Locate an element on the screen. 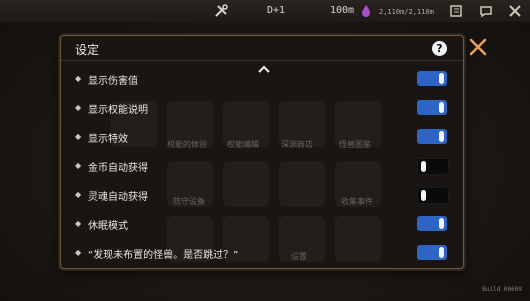 The image size is (530, 301). depth-indicator: 100m is located at coordinates (342, 10).